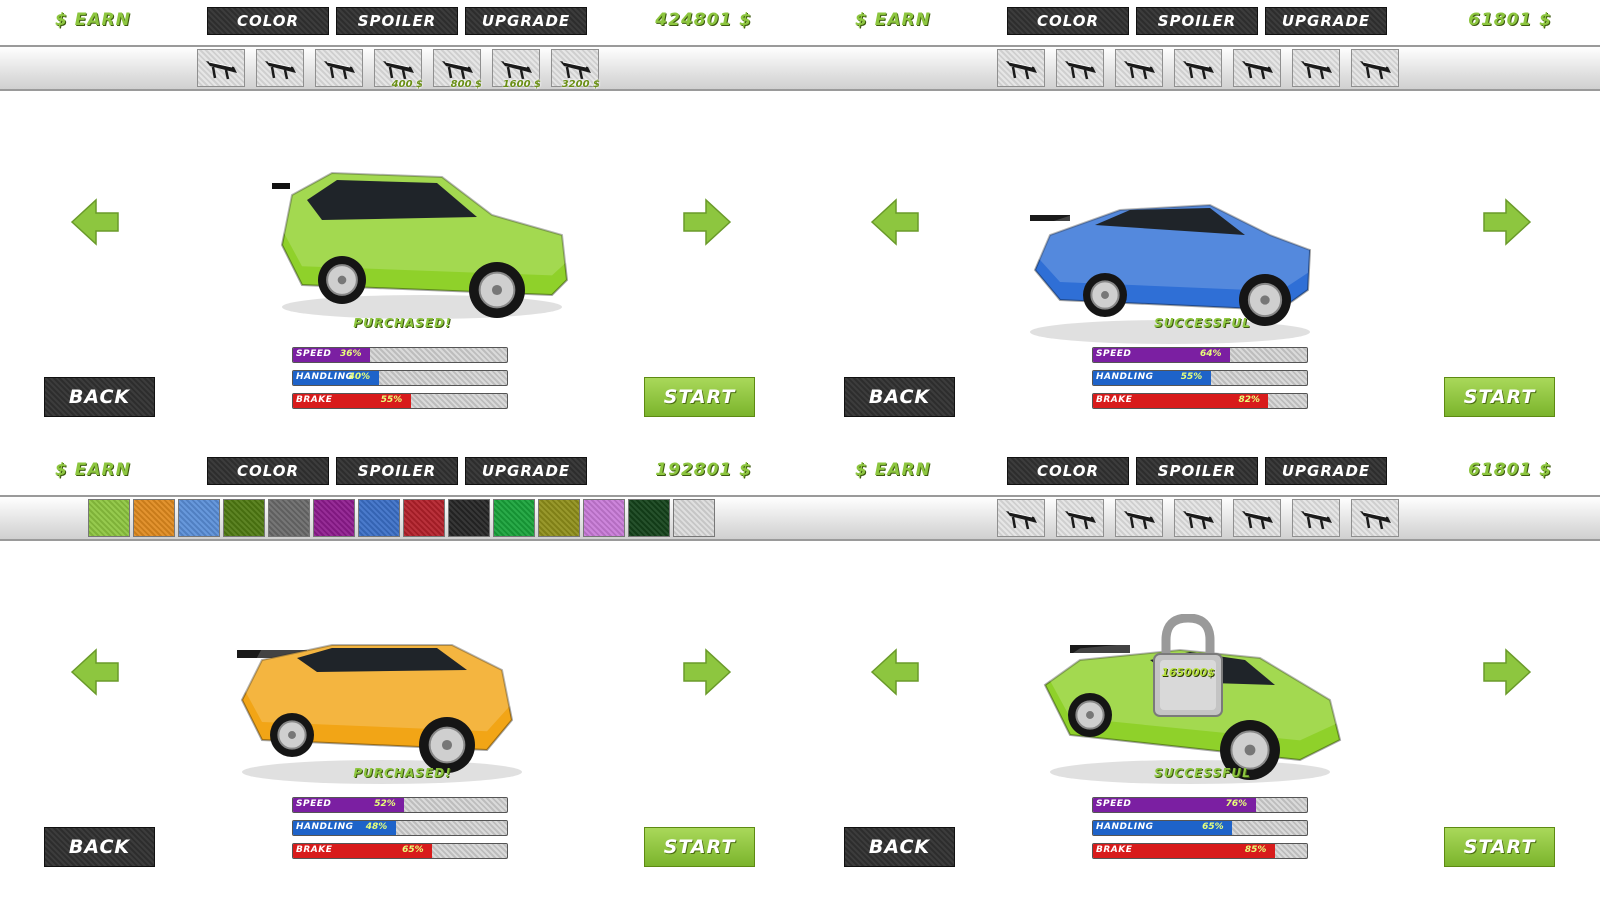  What do you see at coordinates (407, 84) in the screenshot?
I see `spoiler-price: 400 $` at bounding box center [407, 84].